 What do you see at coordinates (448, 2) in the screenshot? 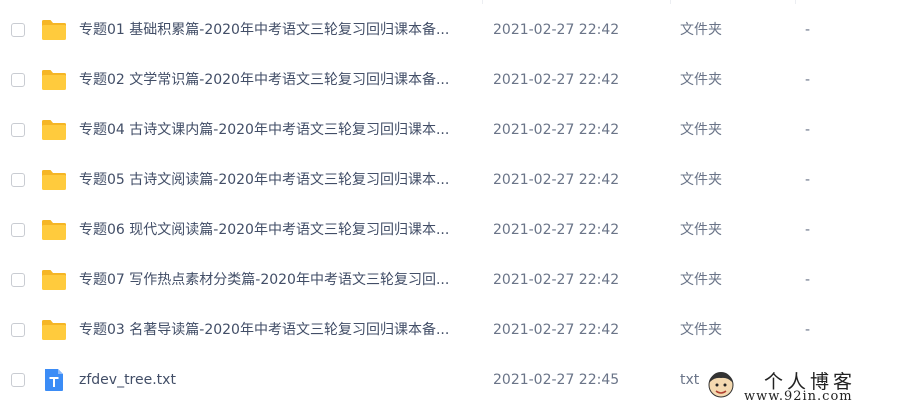
I see `column-header-separator` at bounding box center [448, 2].